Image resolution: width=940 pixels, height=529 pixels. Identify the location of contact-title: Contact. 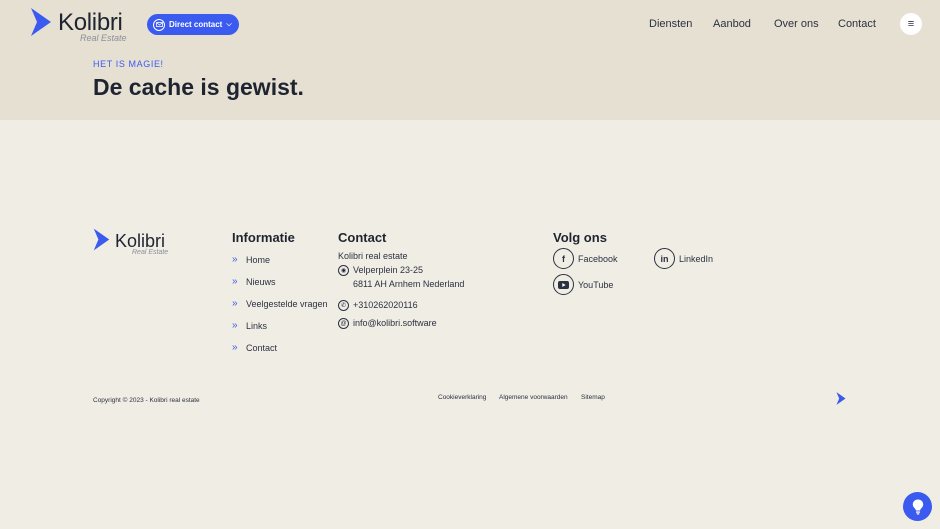
(362, 237).